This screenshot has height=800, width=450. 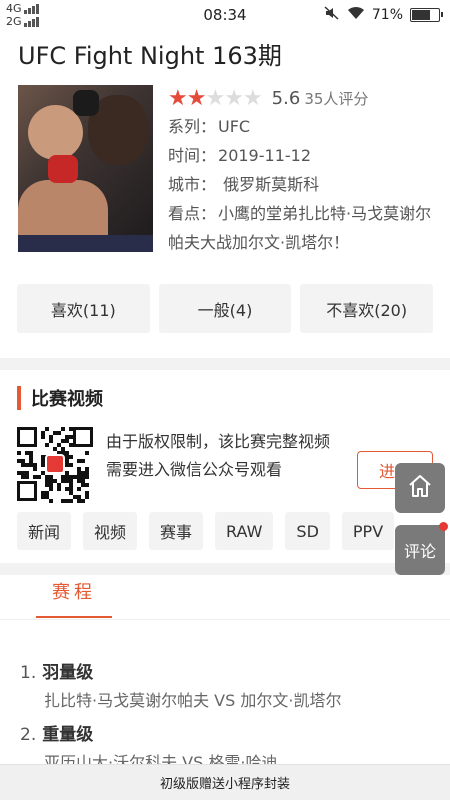 I want to click on comment-label: 评论, so click(x=419, y=551).